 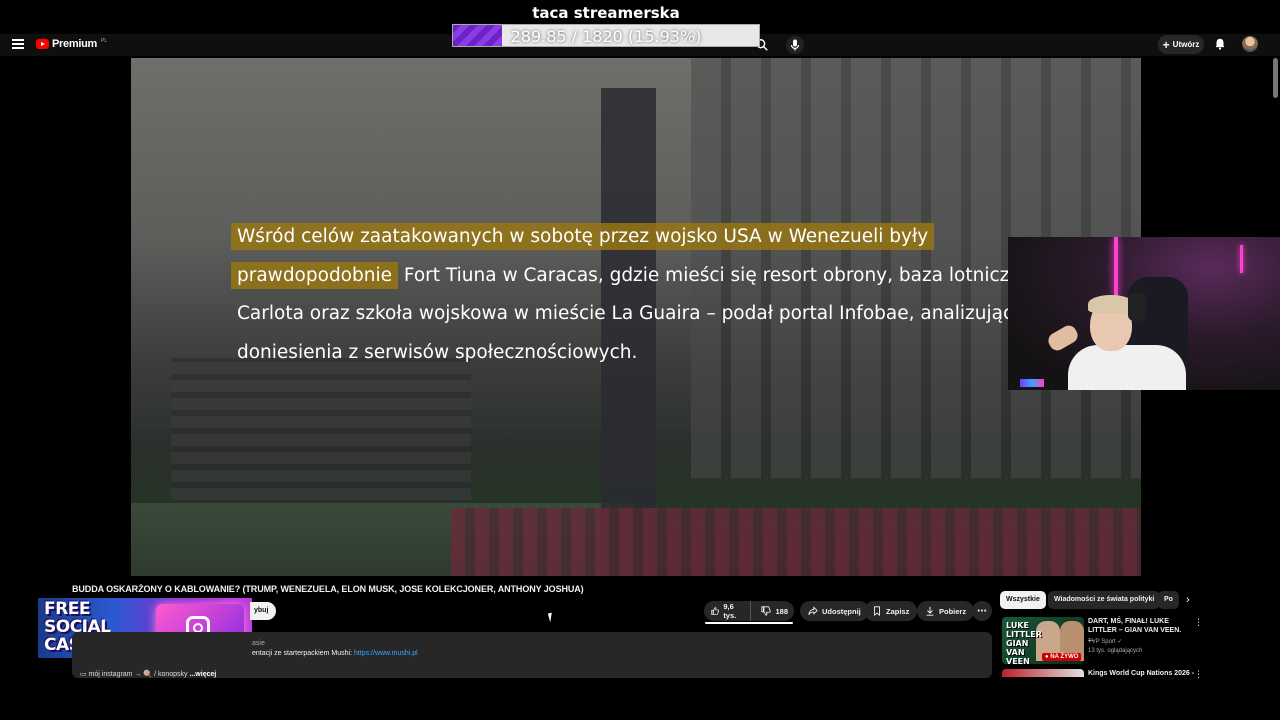 What do you see at coordinates (1166, 44) in the screenshot?
I see `plus-icon: +` at bounding box center [1166, 44].